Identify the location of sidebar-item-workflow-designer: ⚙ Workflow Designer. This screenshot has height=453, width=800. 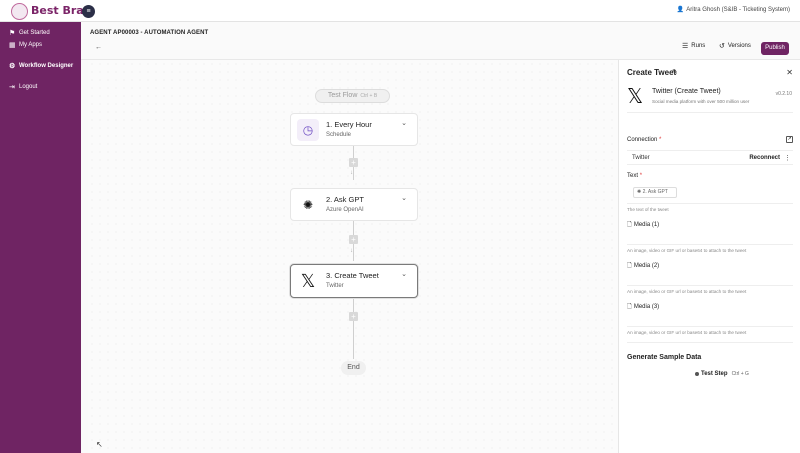
(41, 66).